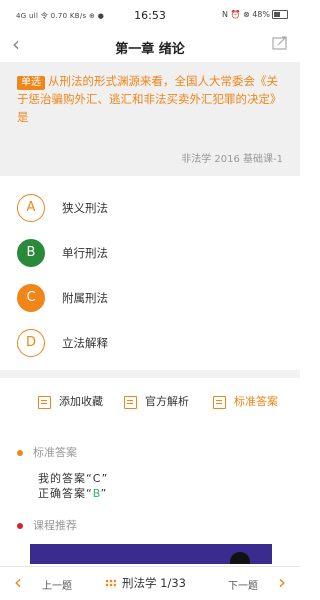 This screenshot has width=320, height=600. What do you see at coordinates (18, 582) in the screenshot?
I see `chevron-left-icon: ‹` at bounding box center [18, 582].